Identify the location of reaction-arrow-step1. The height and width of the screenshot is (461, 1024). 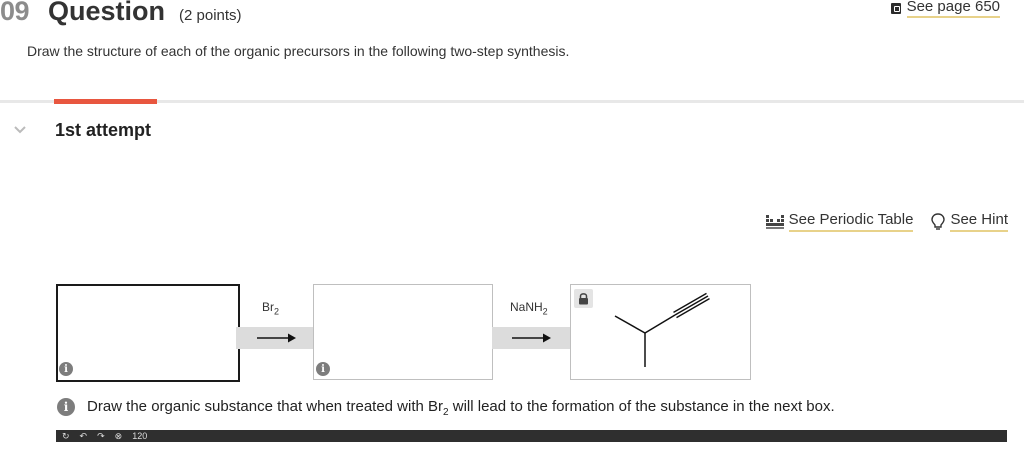
(274, 338).